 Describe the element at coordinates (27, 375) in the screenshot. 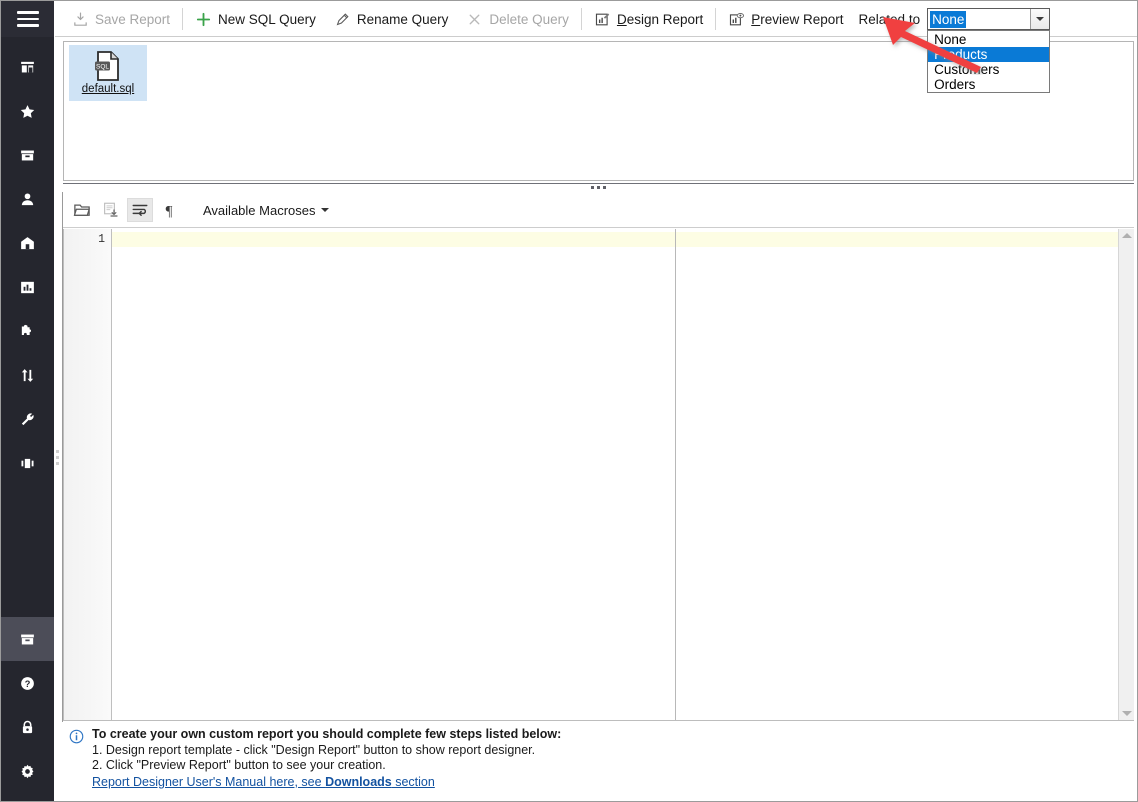

I see `sidebar-item-import-export` at that location.